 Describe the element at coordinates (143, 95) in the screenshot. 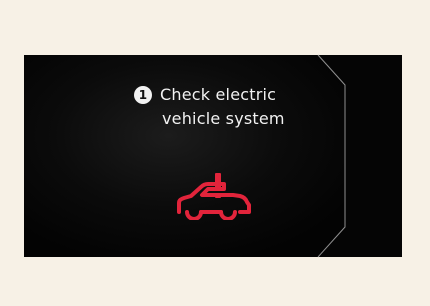

I see `step-number-badge: 1` at that location.